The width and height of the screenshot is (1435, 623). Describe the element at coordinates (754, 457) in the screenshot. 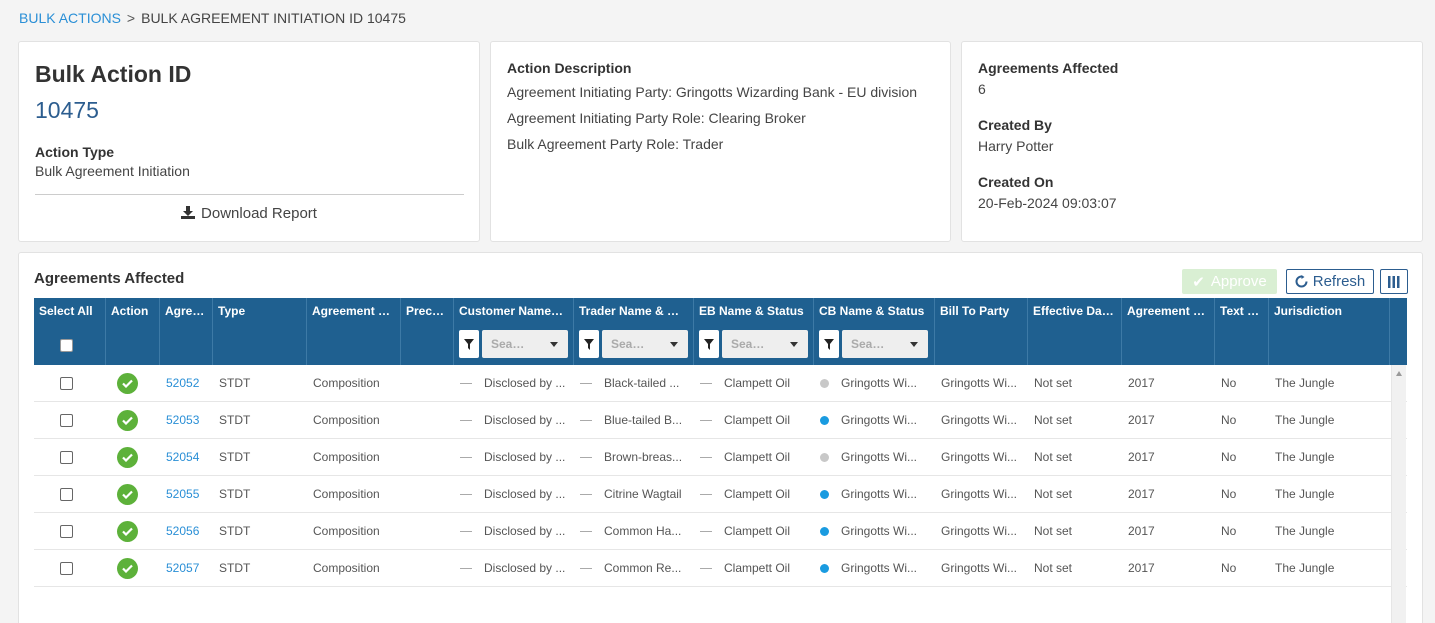

I see `eb-cell: Clampett Oil` at that location.